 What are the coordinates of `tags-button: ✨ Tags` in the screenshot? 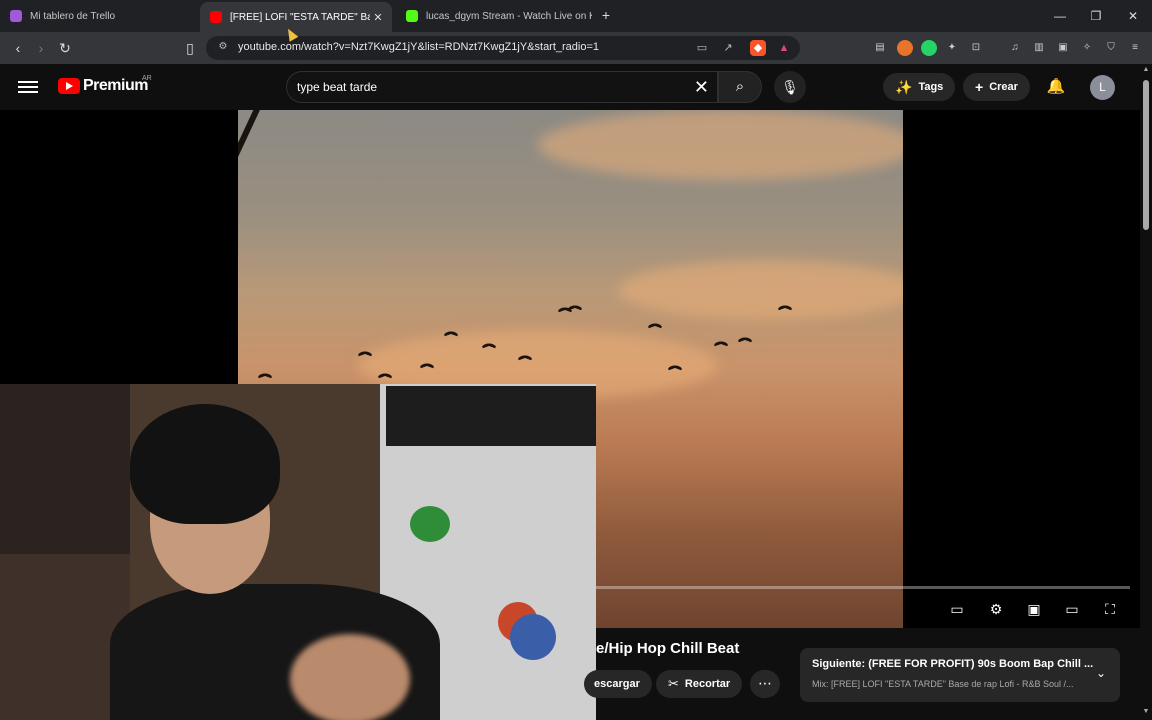 It's located at (919, 87).